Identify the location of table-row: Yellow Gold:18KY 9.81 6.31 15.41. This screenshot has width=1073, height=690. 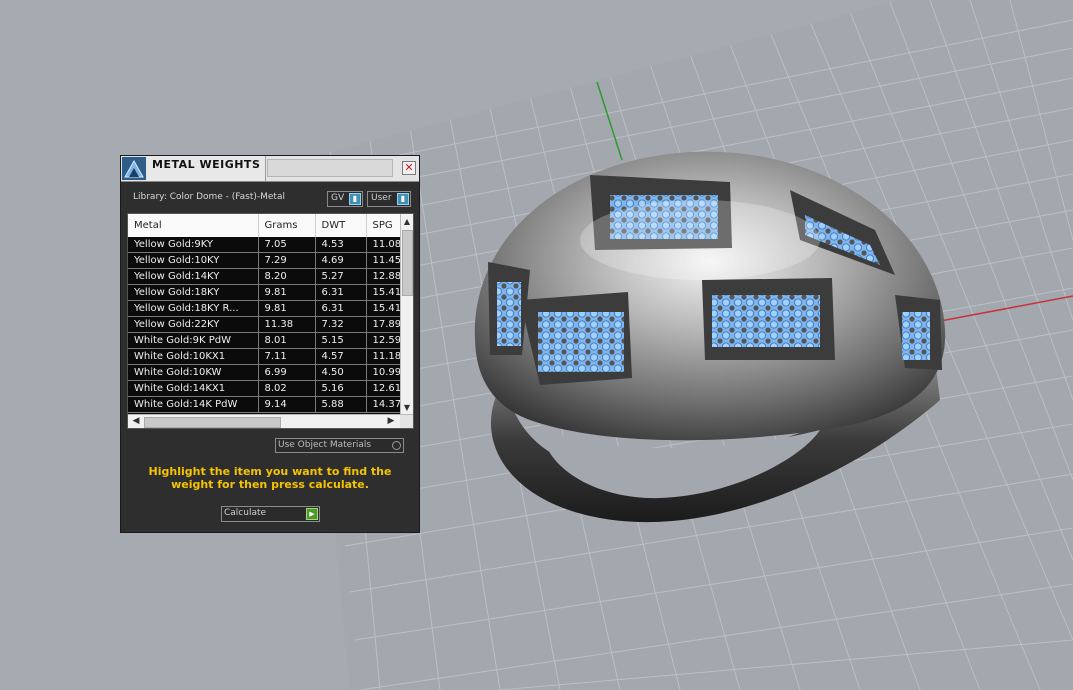
(270, 292).